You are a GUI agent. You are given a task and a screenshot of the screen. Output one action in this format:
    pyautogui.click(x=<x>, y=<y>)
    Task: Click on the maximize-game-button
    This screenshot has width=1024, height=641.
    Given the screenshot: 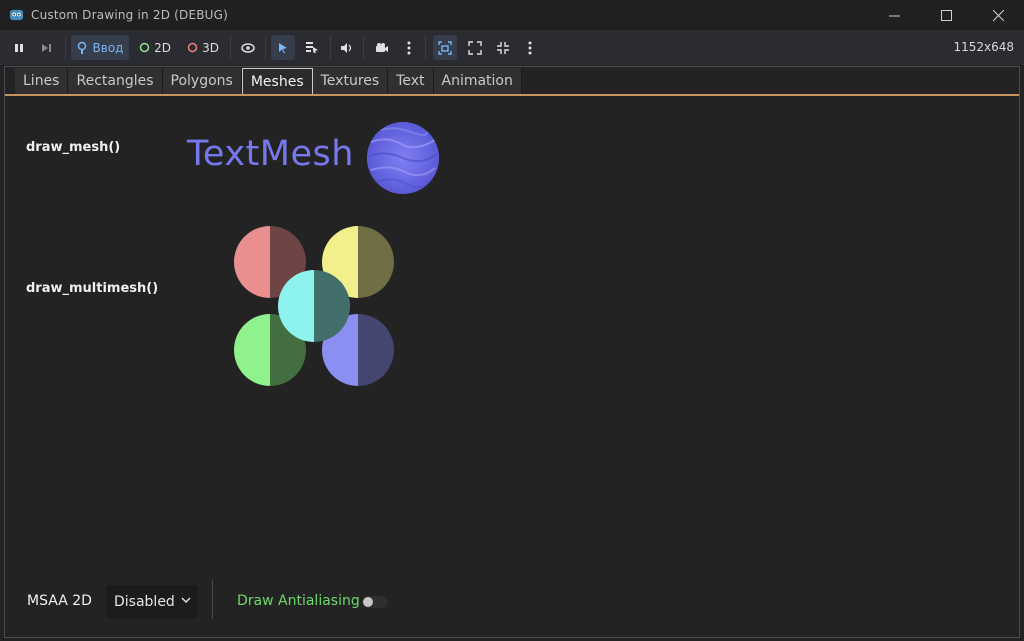 What is the action you would take?
    pyautogui.click(x=503, y=47)
    